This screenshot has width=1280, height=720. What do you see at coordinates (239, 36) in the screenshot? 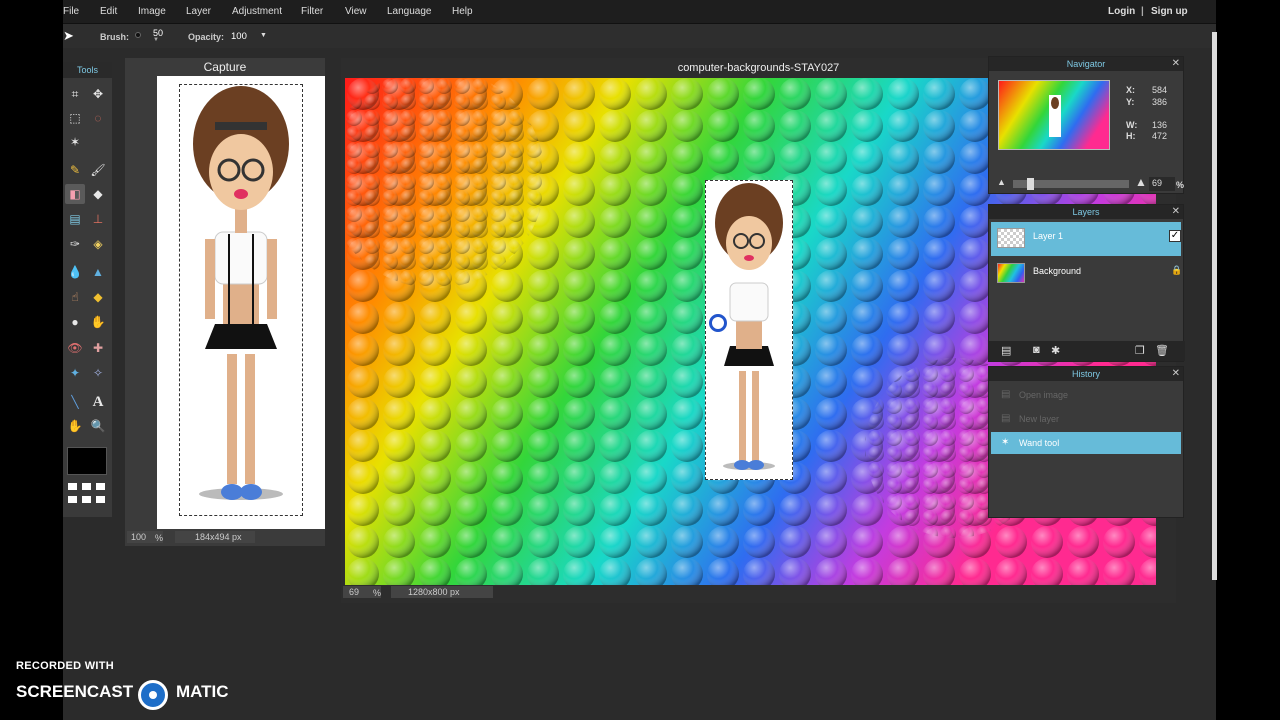
I see `opacity-value: 100` at bounding box center [239, 36].